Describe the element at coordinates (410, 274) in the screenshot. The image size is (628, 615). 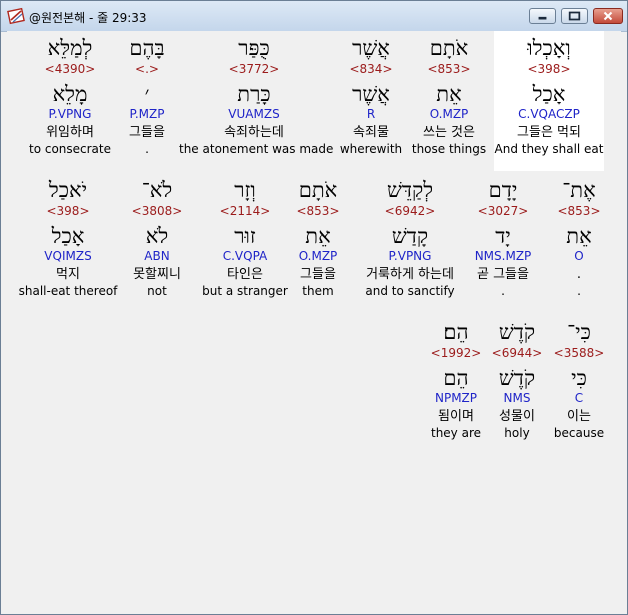
I see `korean-gloss: 거룩하게 하는데` at that location.